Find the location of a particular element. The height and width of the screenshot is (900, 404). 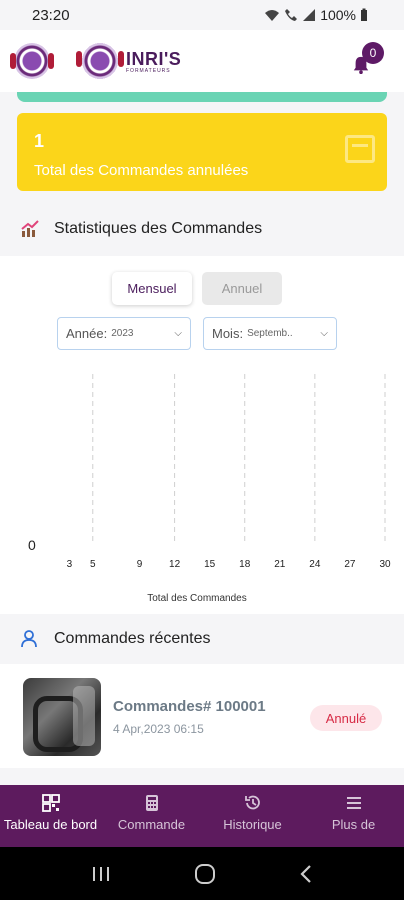

brand-logo: INRI'S FORMATEURS is located at coordinates (129, 61).